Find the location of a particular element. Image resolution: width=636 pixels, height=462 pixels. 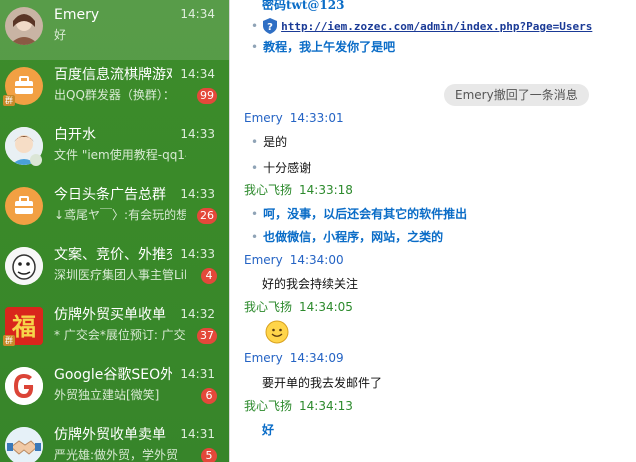

conversation-item-google-seo-group: Google谷歌SEO外贸 14:31 外贸独立建站[微笑] 6 is located at coordinates (114, 390).